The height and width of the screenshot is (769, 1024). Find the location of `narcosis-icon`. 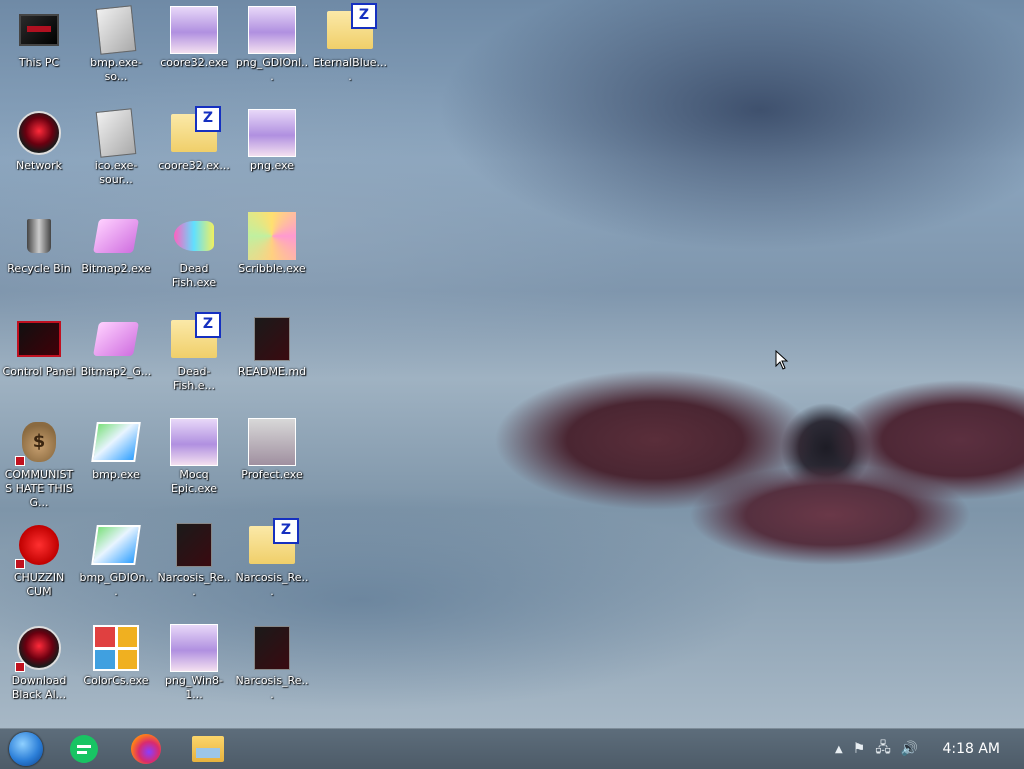

narcosis-icon is located at coordinates (272, 648).